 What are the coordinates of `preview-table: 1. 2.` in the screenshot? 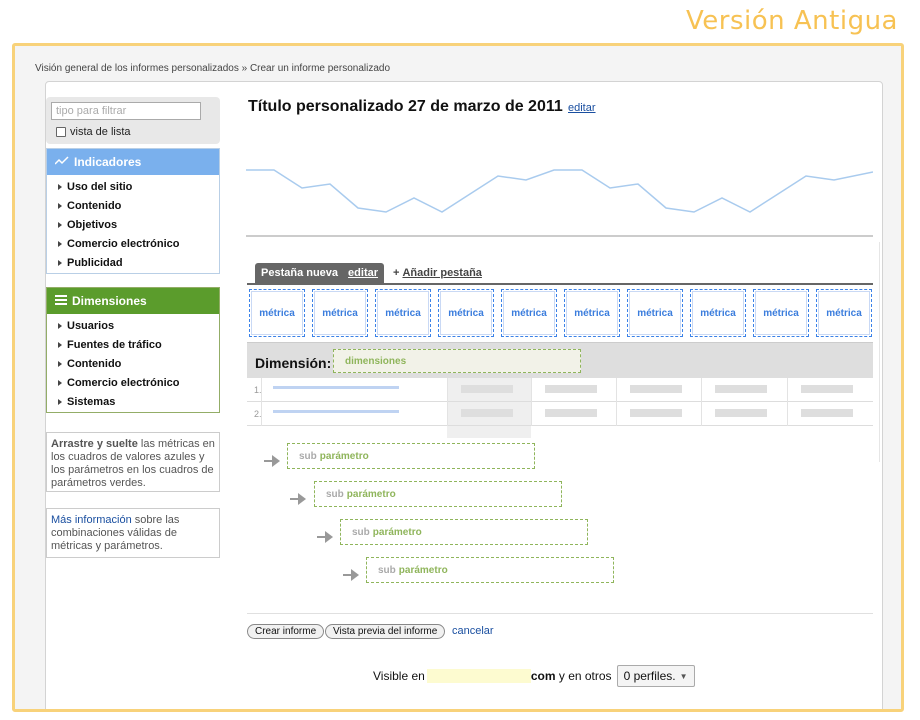 It's located at (560, 409).